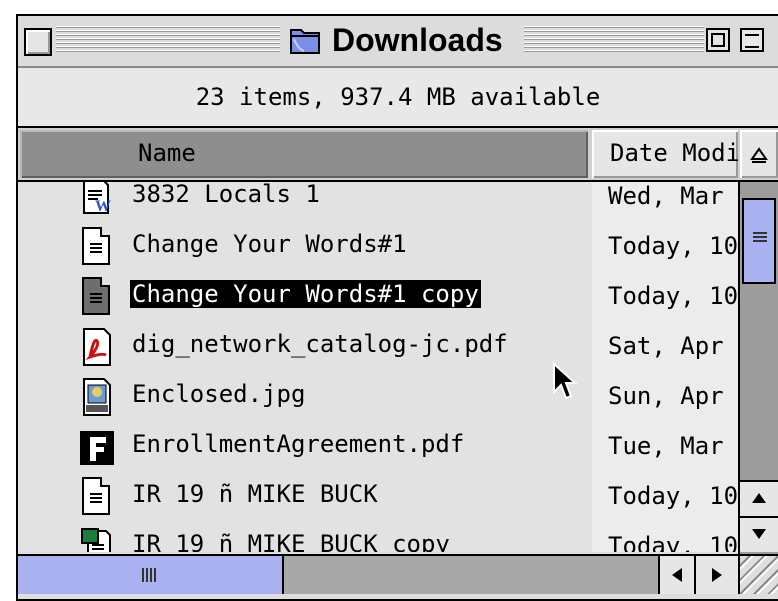  Describe the element at coordinates (305, 294) in the screenshot. I see `file-name-selected: Change Your Words#1 copy` at that location.